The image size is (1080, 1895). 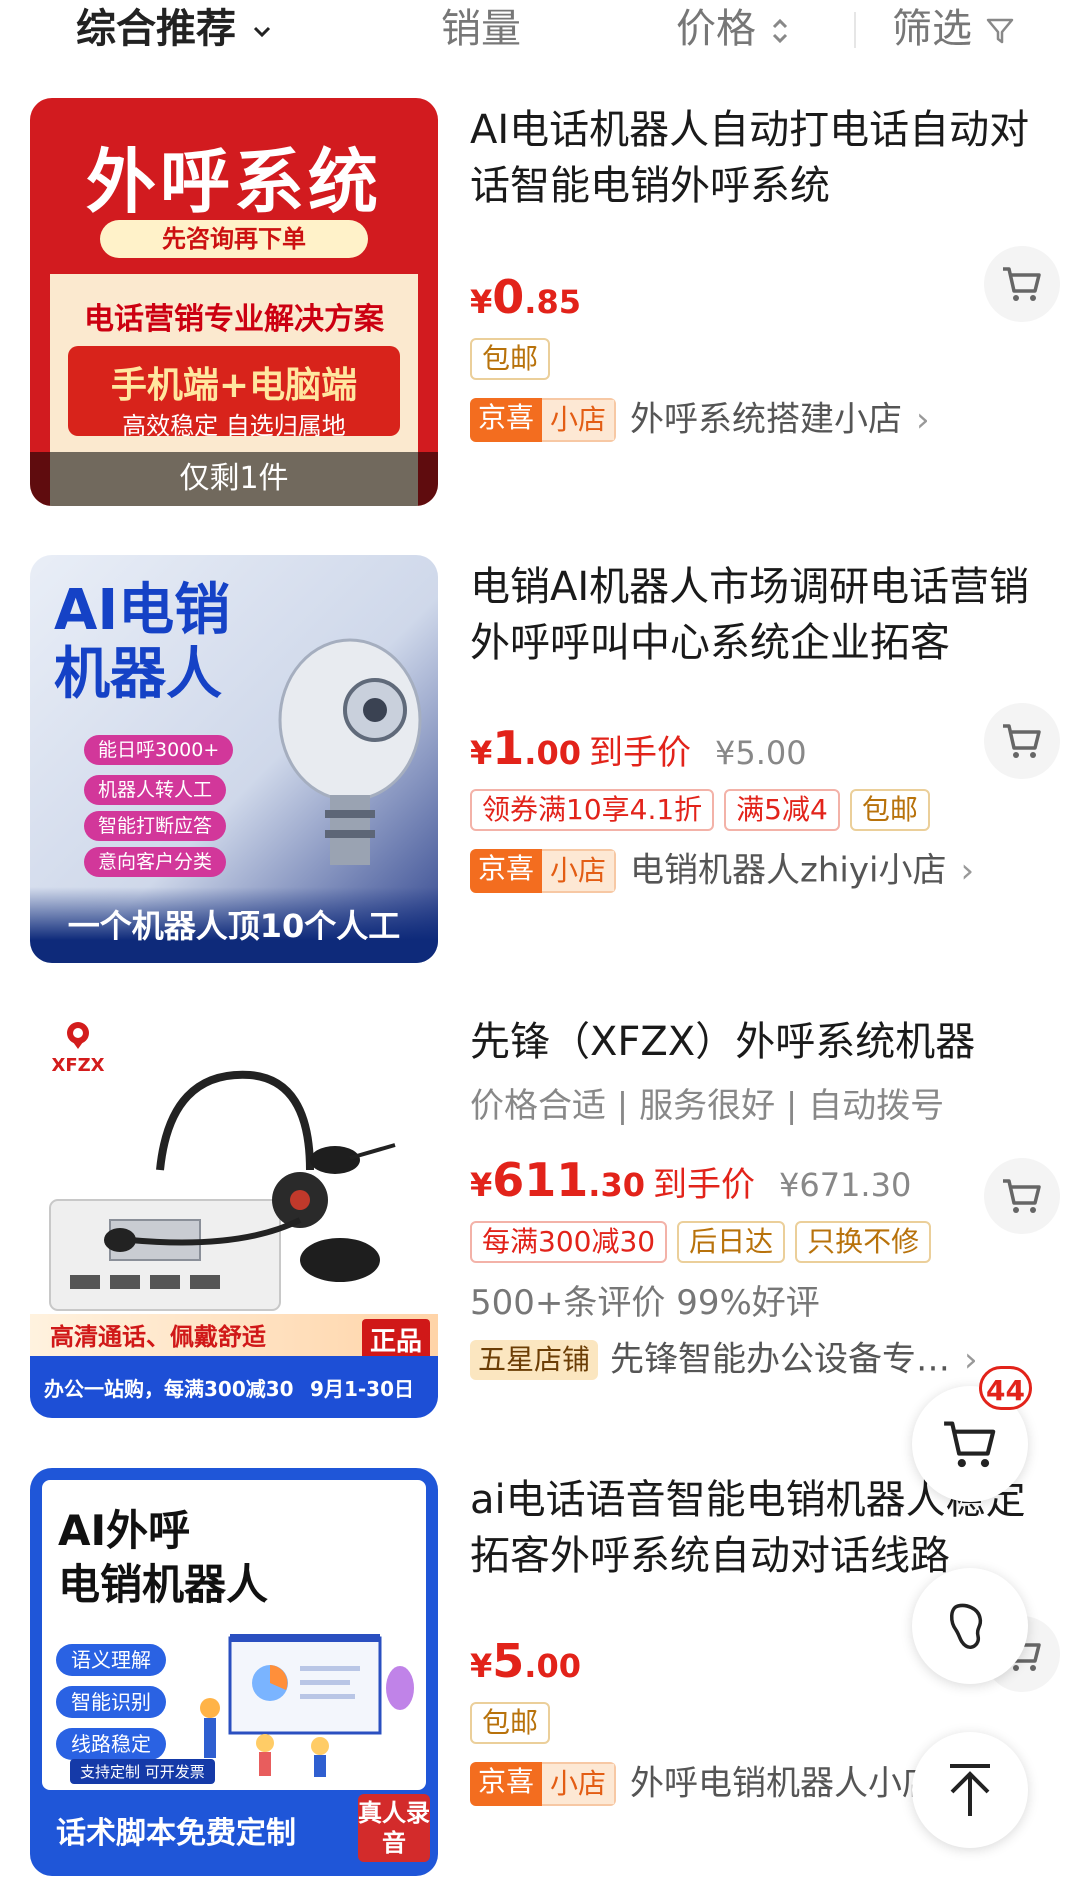 What do you see at coordinates (1005, 1388) in the screenshot?
I see `cart-count-badge: 44` at bounding box center [1005, 1388].